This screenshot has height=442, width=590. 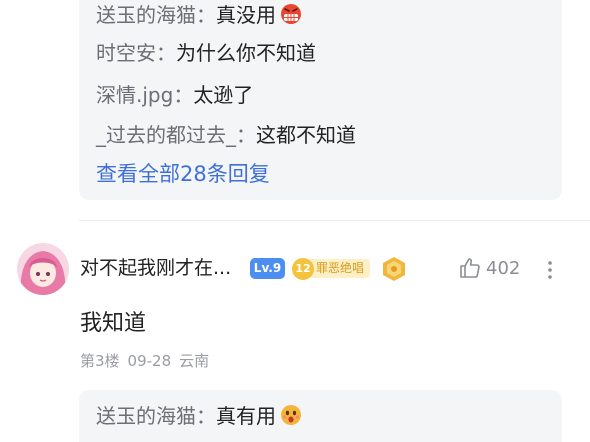 I want to click on more-options-icon, so click(x=550, y=270).